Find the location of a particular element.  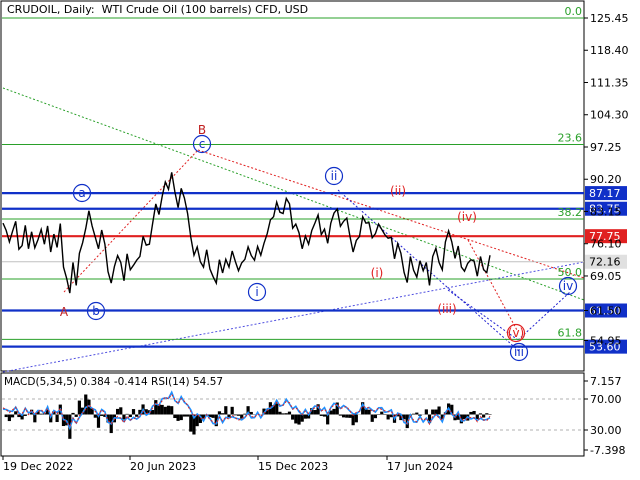

price-axis-label: 111.35 is located at coordinates (609, 82).